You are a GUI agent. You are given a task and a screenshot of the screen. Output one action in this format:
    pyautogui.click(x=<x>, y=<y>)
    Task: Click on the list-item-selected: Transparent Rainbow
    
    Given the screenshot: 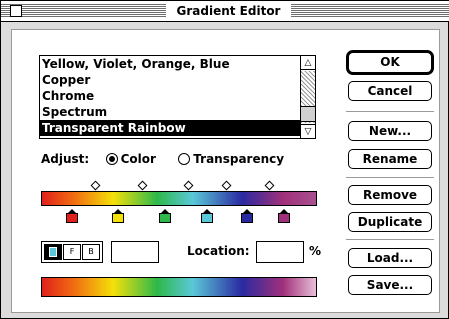 What is the action you would take?
    pyautogui.click(x=170, y=128)
    